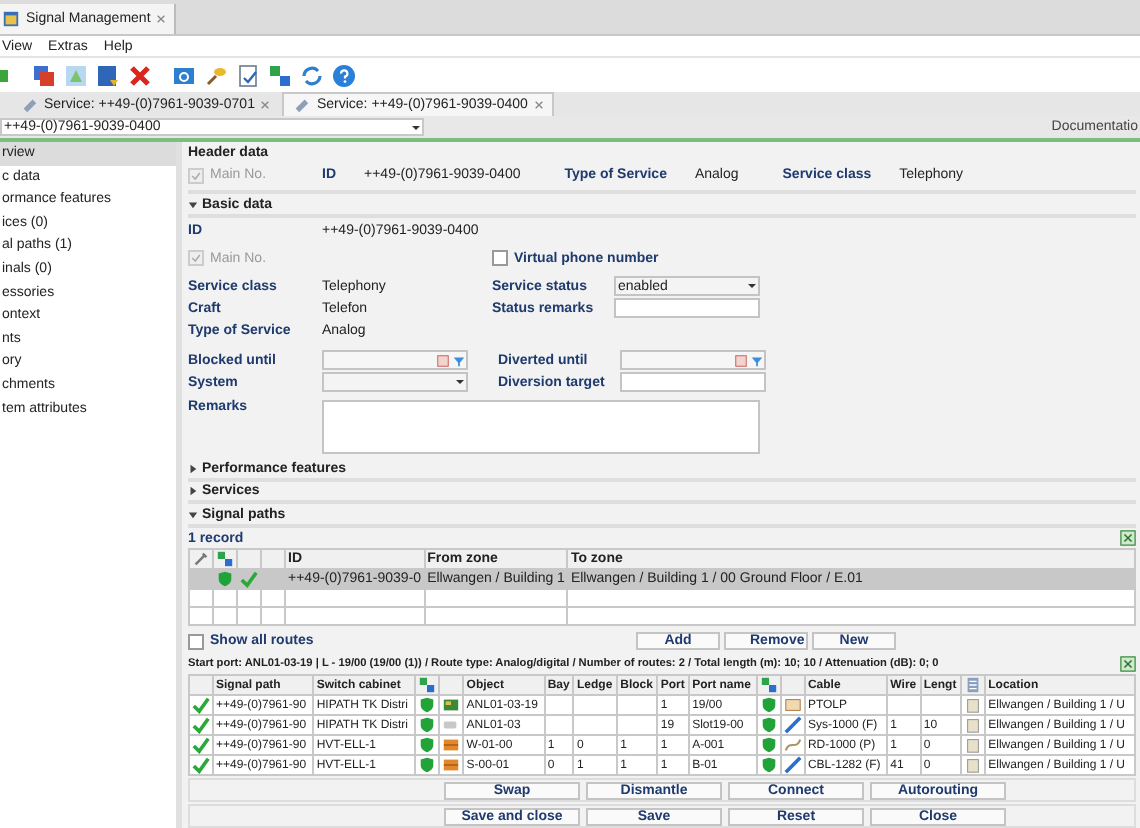 Image resolution: width=1140 pixels, height=828 pixels. What do you see at coordinates (344, 75) in the screenshot?
I see `help-icon` at bounding box center [344, 75].